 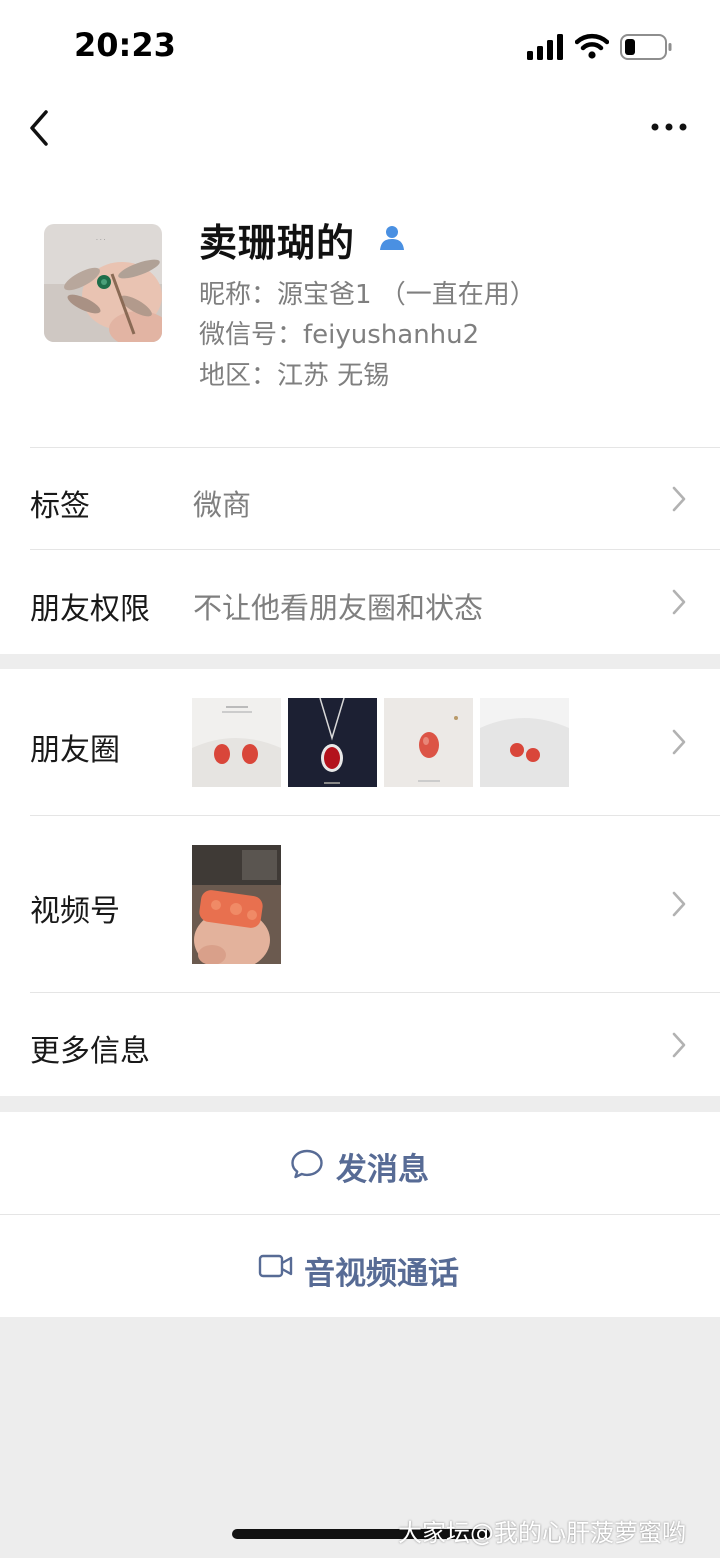 I want to click on nickname-text: 昵称：源宝爸1 （一直在用）, so click(x=367, y=295).